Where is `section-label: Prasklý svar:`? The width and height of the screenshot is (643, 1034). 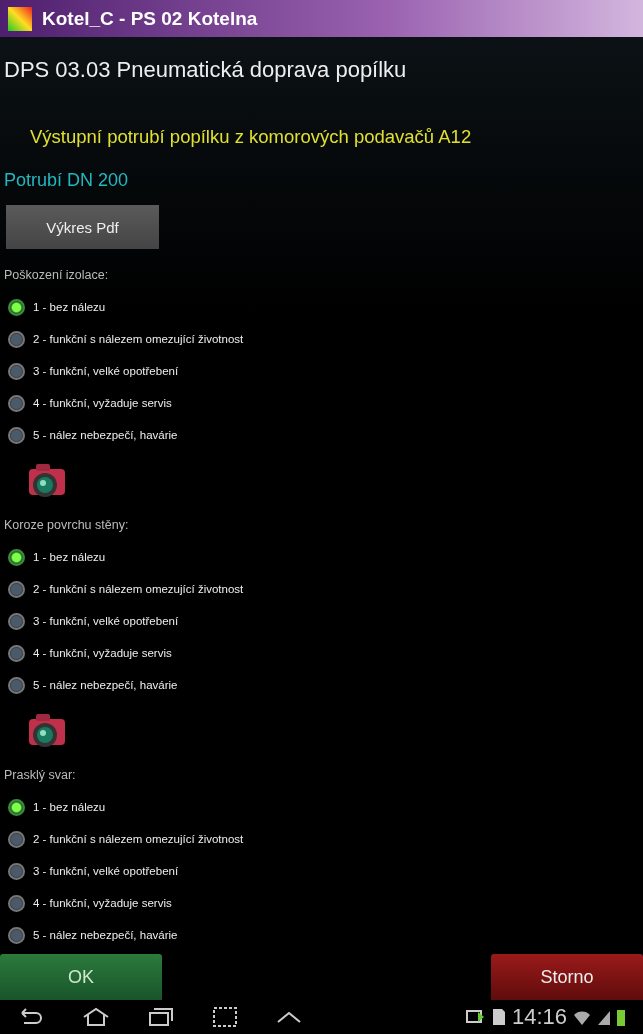 section-label: Prasklý svar: is located at coordinates (40, 775).